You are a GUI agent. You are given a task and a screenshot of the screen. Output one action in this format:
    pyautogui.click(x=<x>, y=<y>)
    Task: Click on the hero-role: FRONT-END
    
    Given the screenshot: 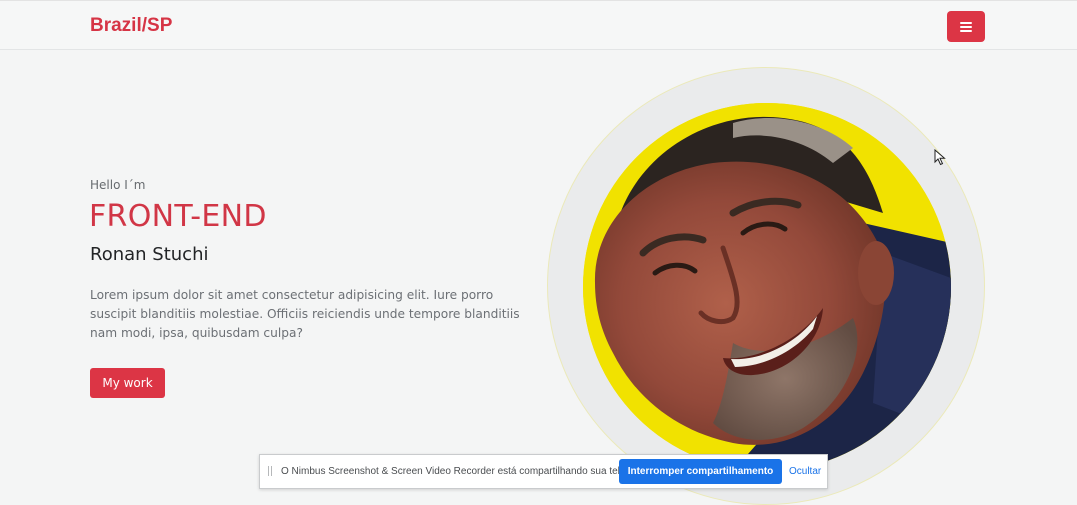 What is the action you would take?
    pyautogui.click(x=178, y=216)
    